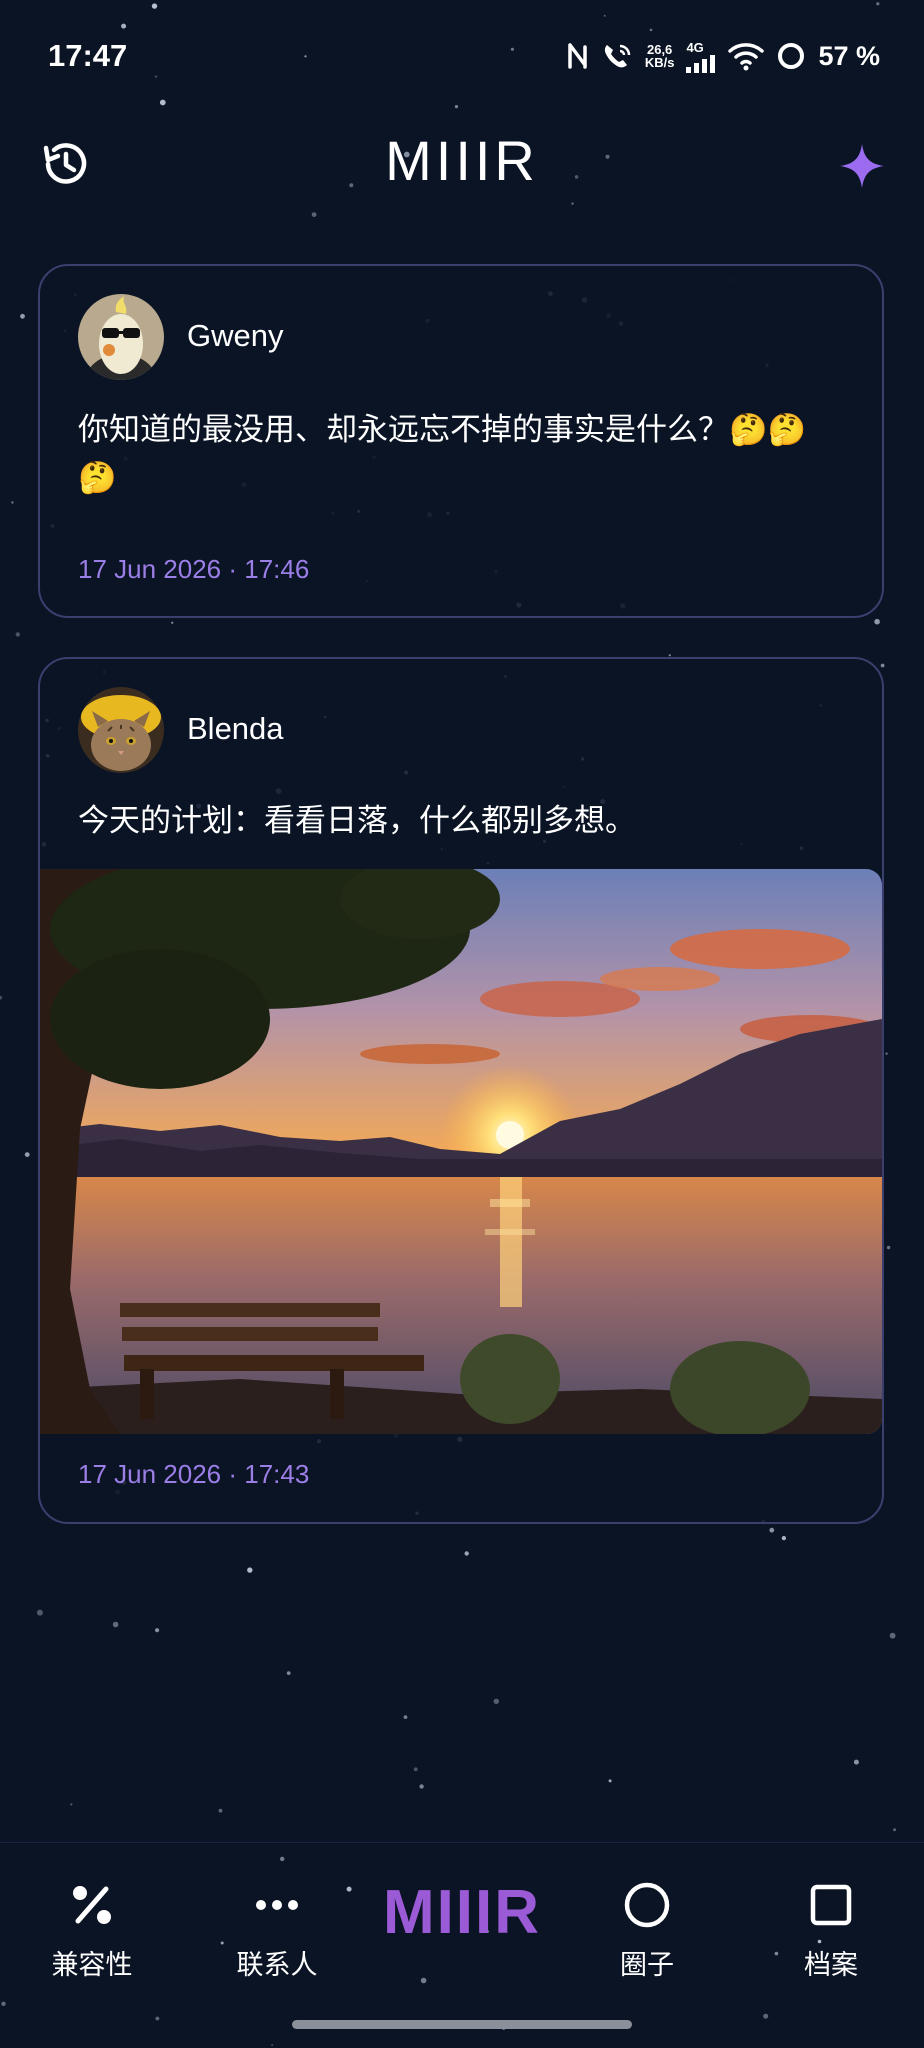 Image resolution: width=924 pixels, height=2048 pixels. What do you see at coordinates (849, 55) in the screenshot?
I see `battery-percent: 57 %` at bounding box center [849, 55].